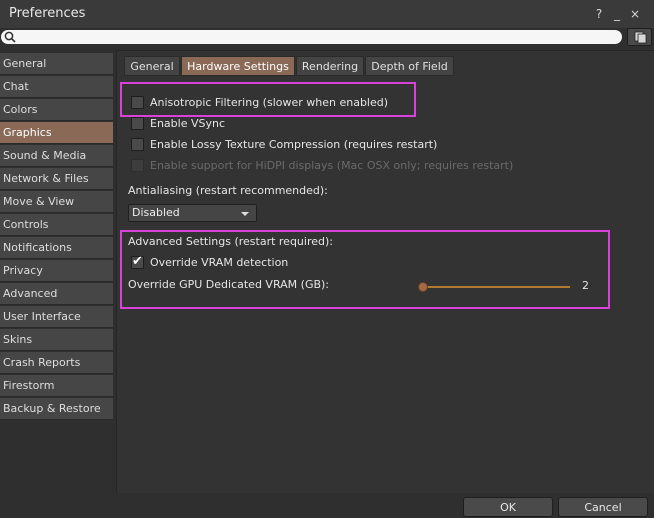 Image resolution: width=654 pixels, height=518 pixels. What do you see at coordinates (56, 110) in the screenshot?
I see `sidebar-item-colors: Colors` at bounding box center [56, 110].